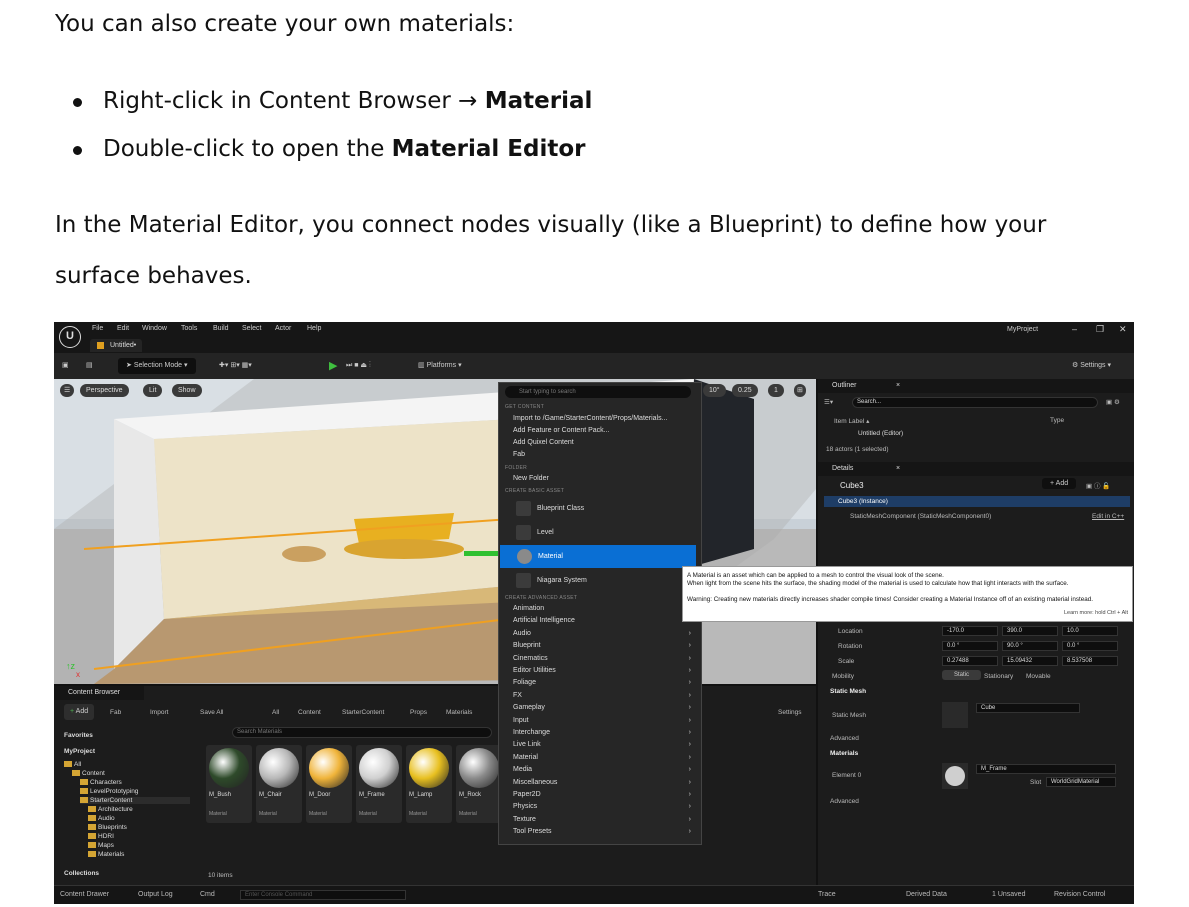 Image resolution: width=1189 pixels, height=907 pixels. What do you see at coordinates (418, 712) in the screenshot?
I see `breadcrumb-props: Props` at bounding box center [418, 712].